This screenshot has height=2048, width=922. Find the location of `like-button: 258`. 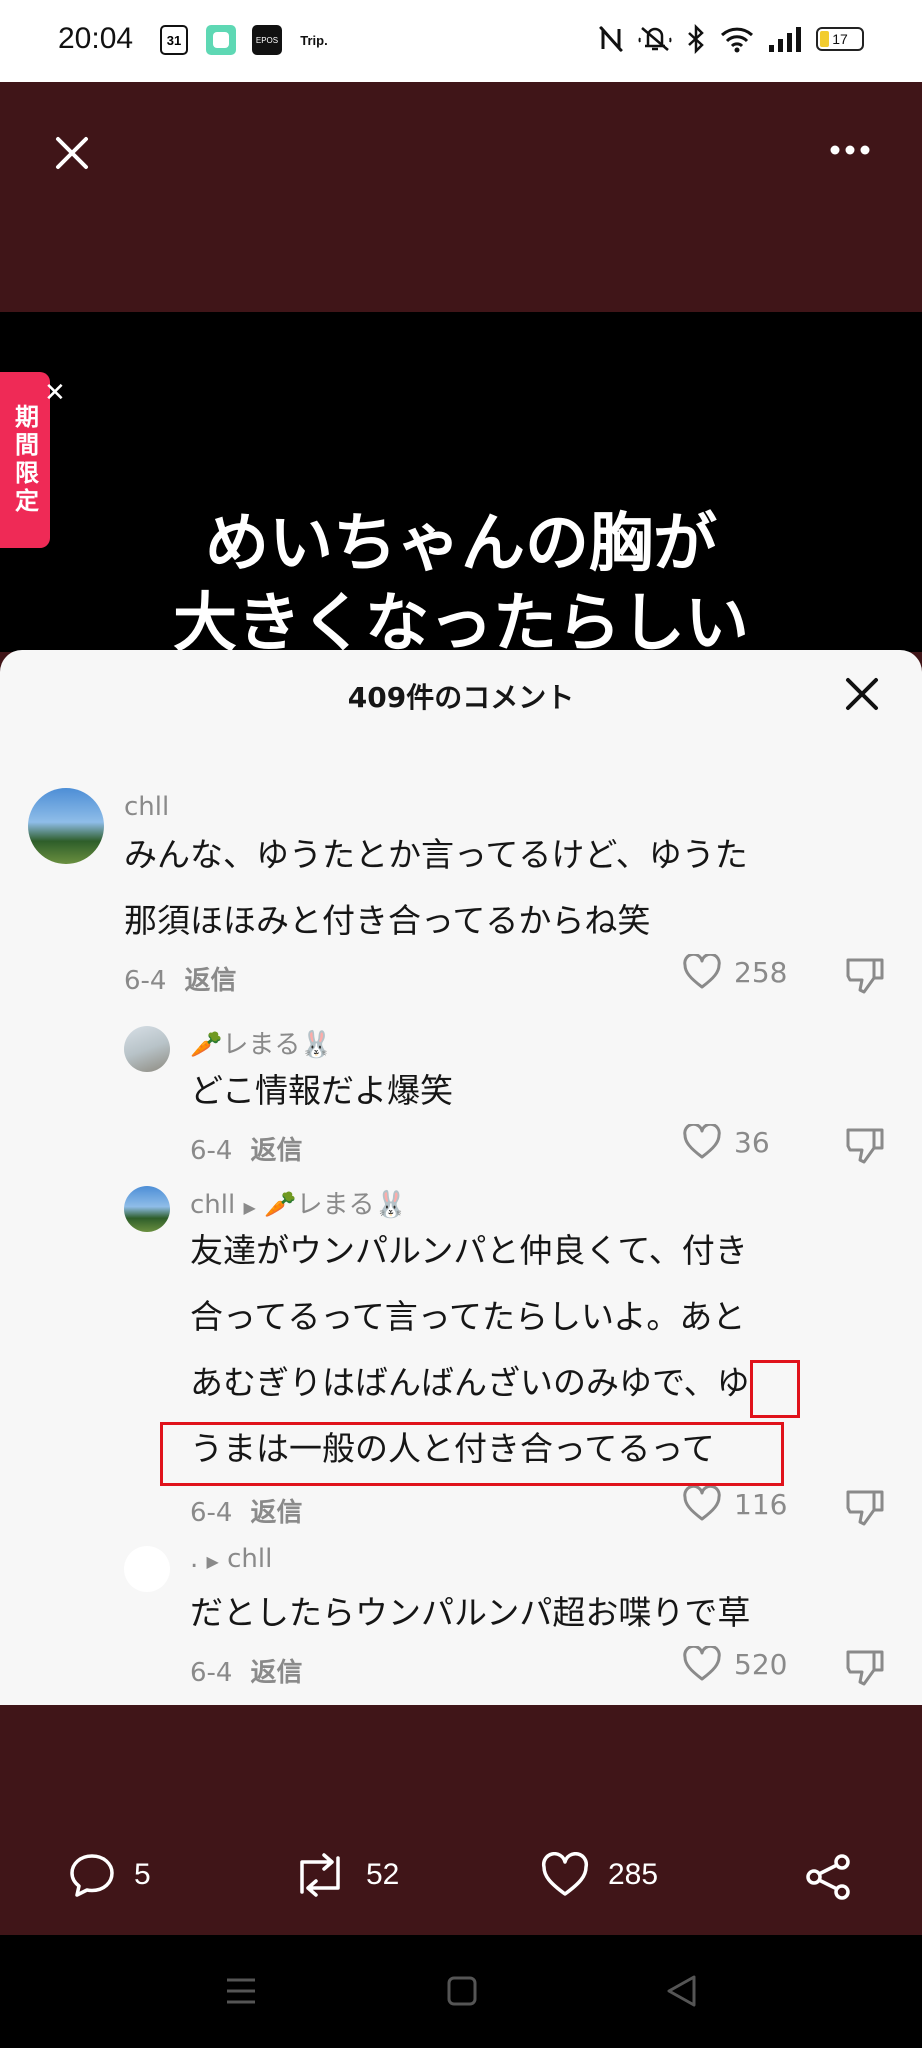

like-button: 258 is located at coordinates (734, 972).